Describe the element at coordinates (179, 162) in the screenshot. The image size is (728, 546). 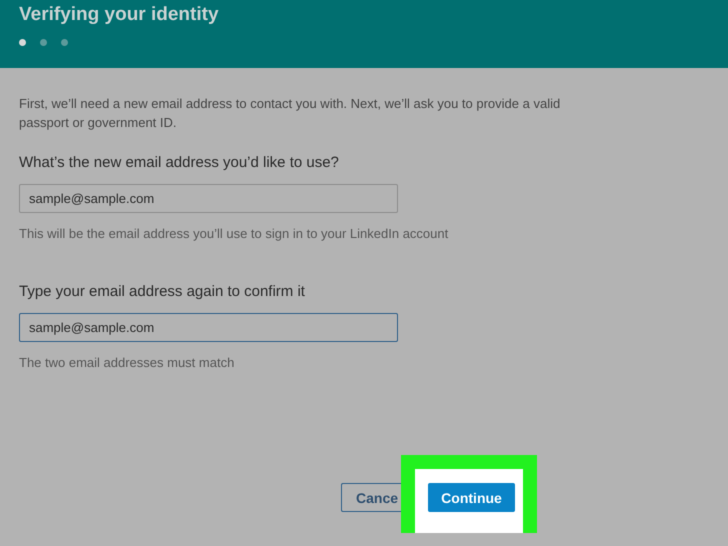
I see `field-label: What’s the new email address you’d like to use?` at that location.